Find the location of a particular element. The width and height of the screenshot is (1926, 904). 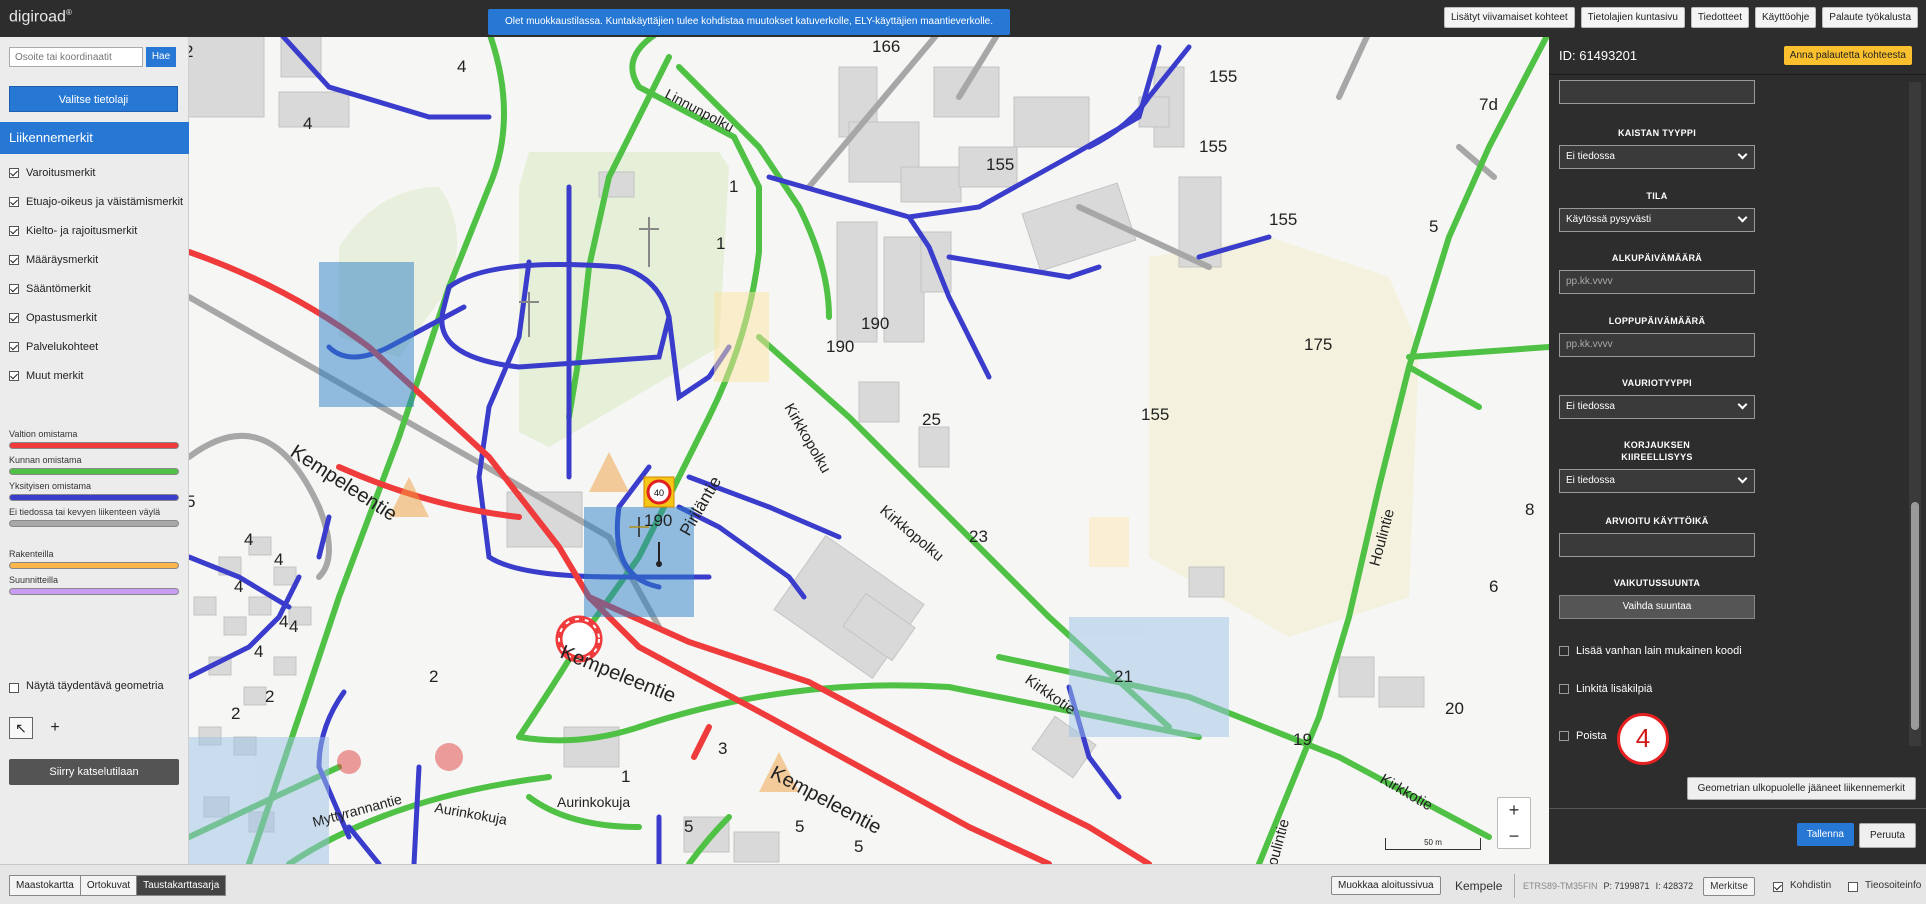

select-layer-button: Valitse tietolaji is located at coordinates (93, 99).